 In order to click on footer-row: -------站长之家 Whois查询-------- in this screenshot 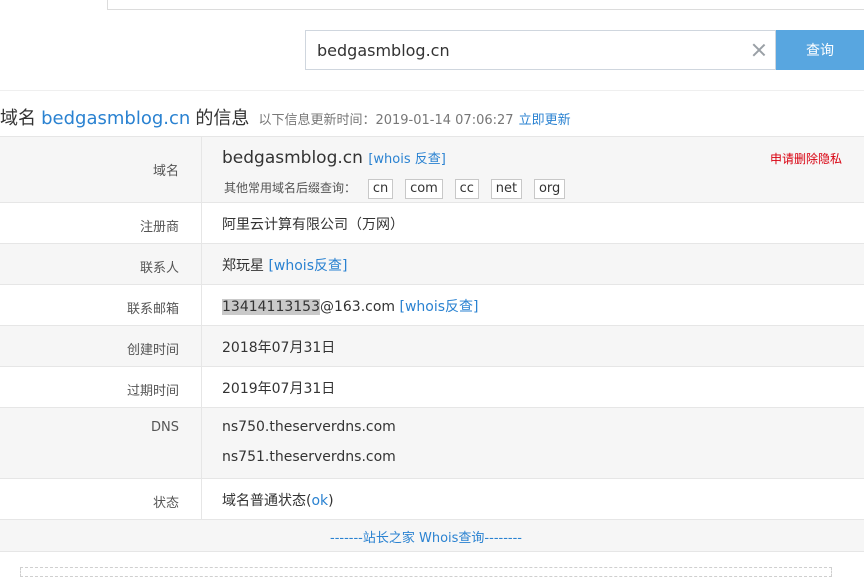, I will do `click(432, 536)`.